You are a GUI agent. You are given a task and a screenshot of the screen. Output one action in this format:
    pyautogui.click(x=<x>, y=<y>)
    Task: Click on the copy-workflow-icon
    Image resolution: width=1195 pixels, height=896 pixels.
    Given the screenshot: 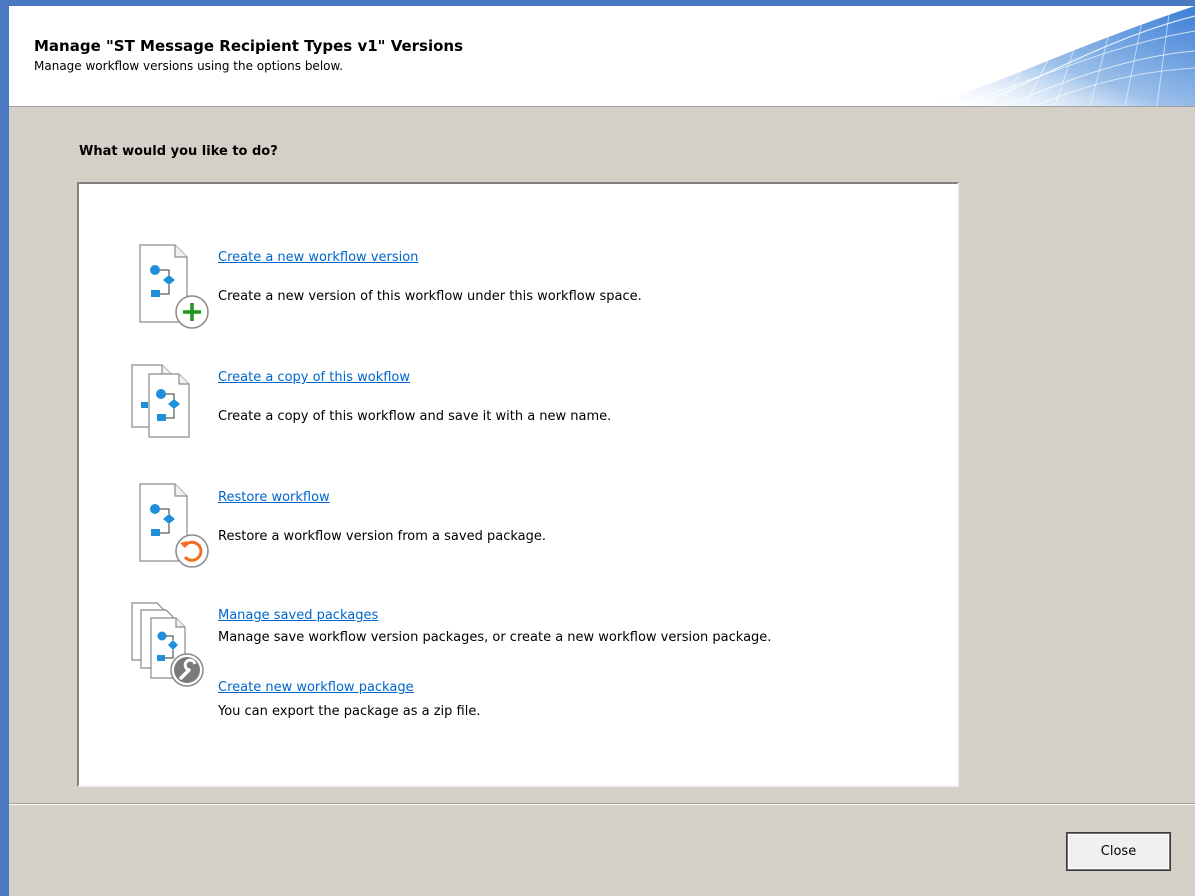 What is the action you would take?
    pyautogui.click(x=160, y=401)
    